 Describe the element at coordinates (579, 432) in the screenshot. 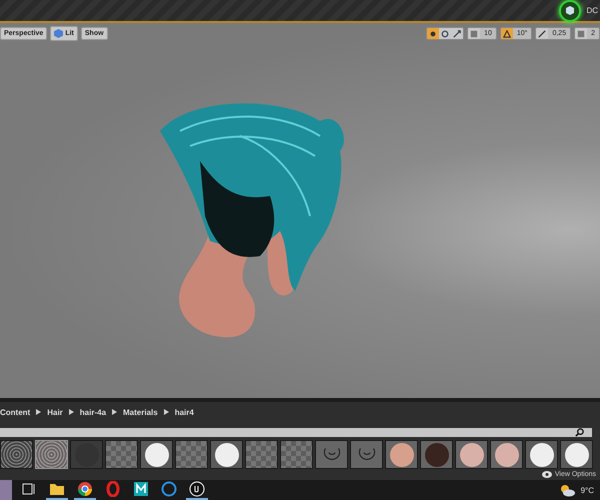

I see `search-icon` at that location.